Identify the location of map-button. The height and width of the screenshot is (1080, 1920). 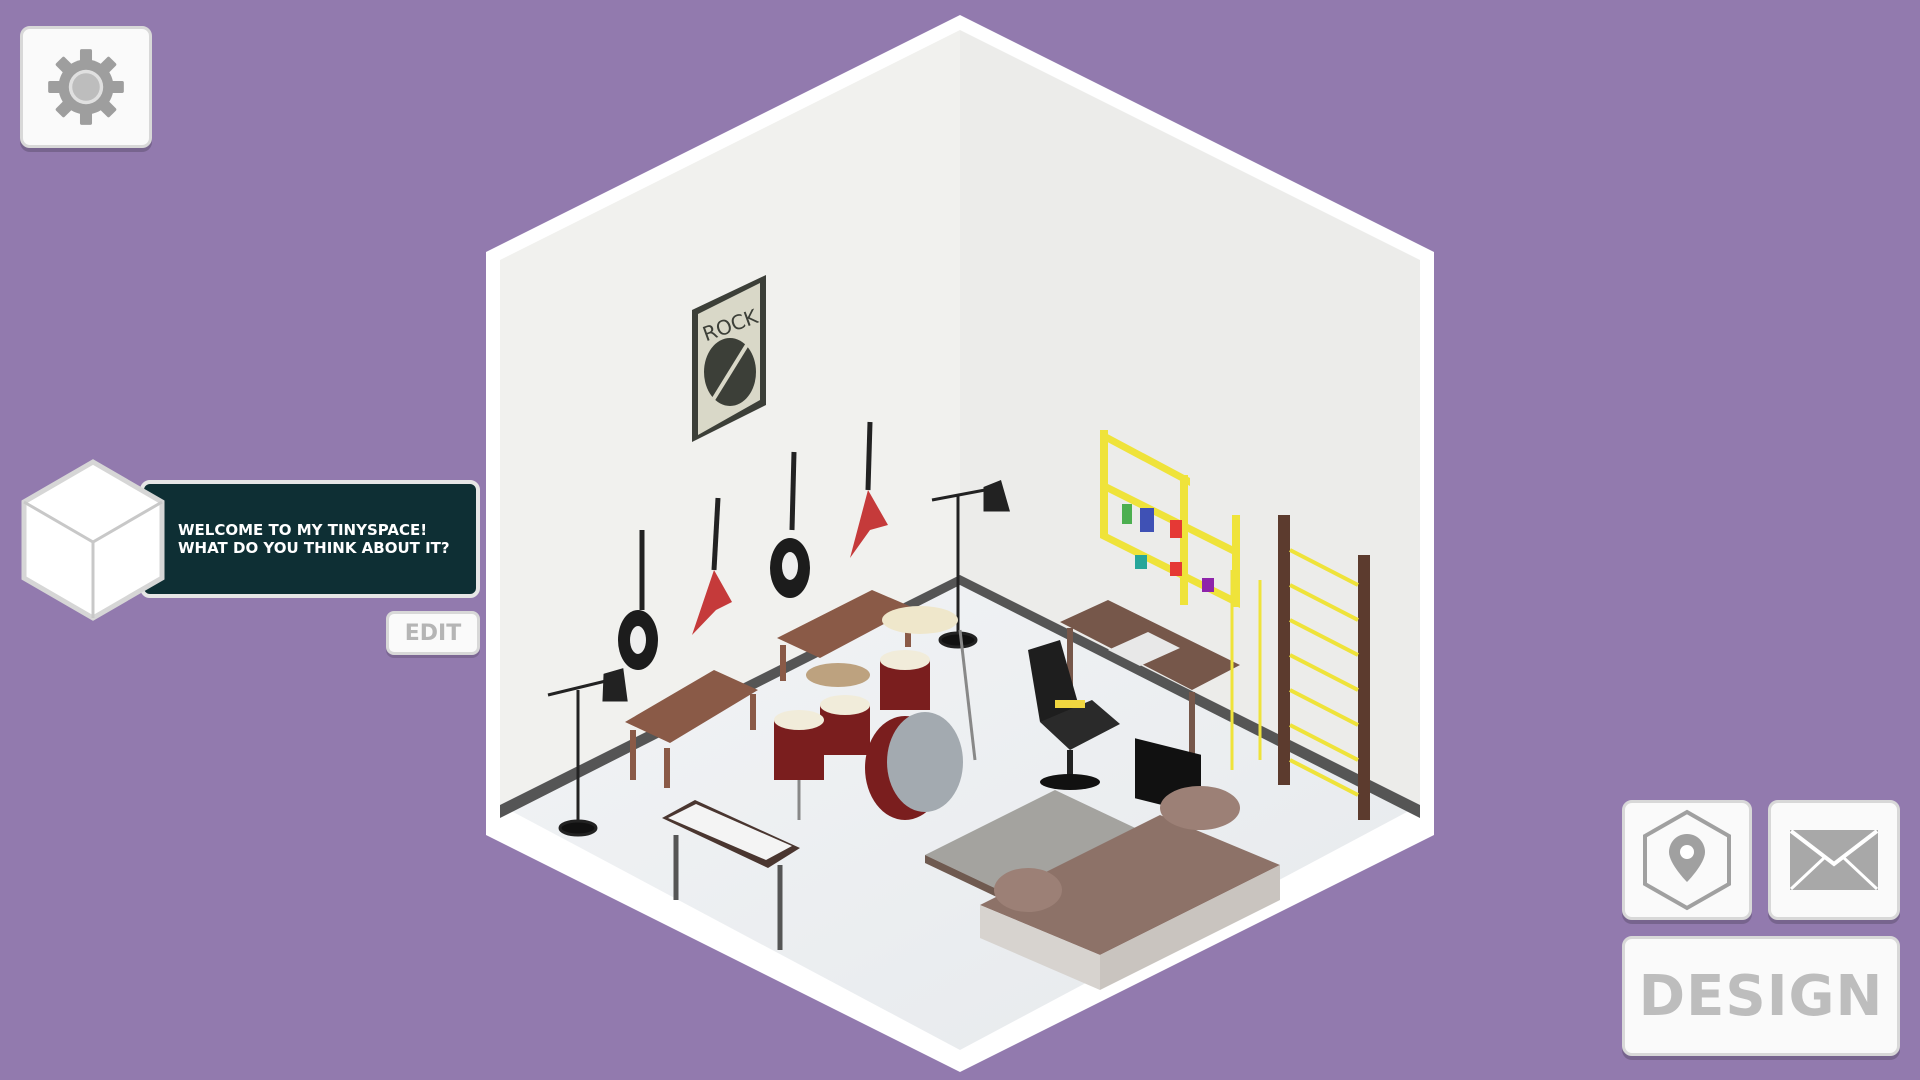
(1687, 860).